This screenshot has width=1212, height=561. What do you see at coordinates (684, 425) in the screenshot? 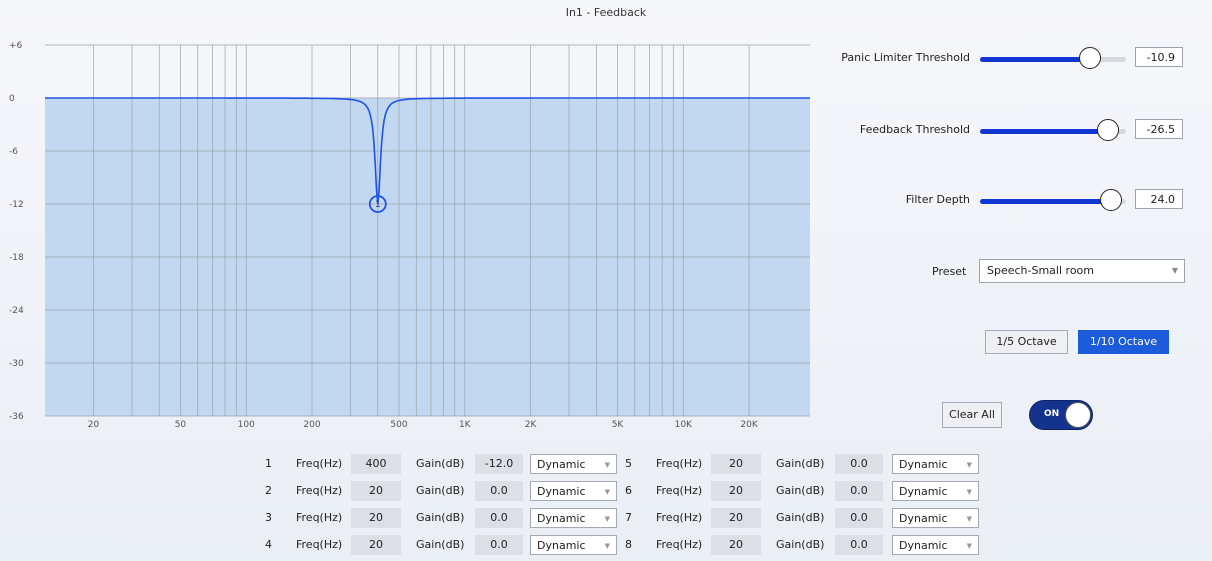
I see `x-tick-label: 10K` at bounding box center [684, 425].